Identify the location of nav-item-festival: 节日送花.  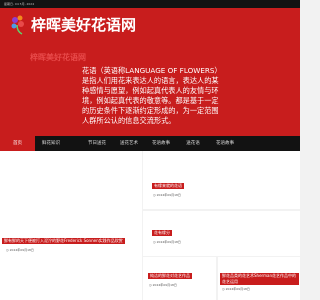
(97, 143).